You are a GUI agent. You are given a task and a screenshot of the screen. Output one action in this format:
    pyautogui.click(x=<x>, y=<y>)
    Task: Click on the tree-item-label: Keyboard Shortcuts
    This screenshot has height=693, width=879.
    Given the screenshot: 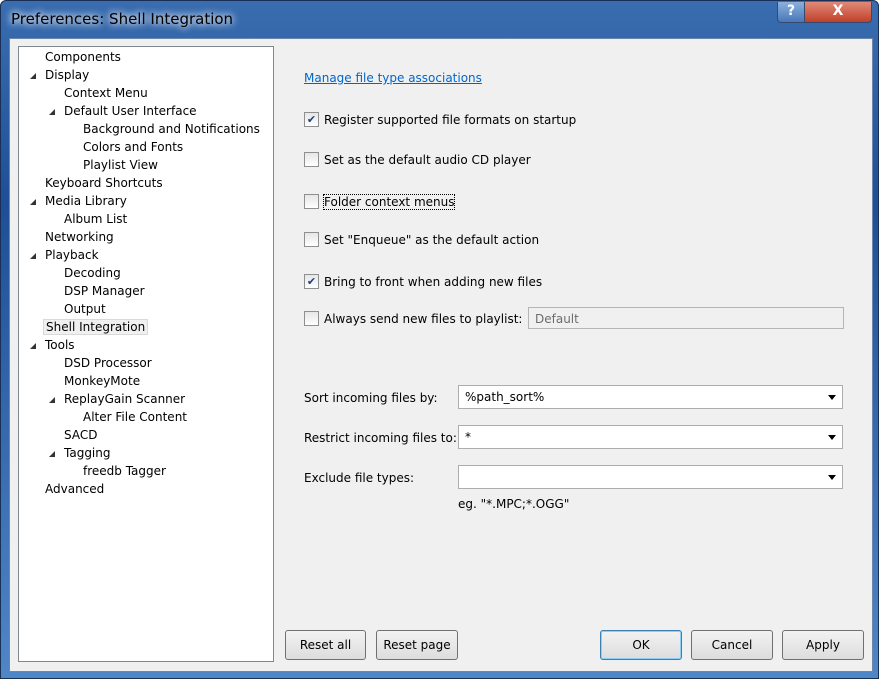 What is the action you would take?
    pyautogui.click(x=104, y=183)
    